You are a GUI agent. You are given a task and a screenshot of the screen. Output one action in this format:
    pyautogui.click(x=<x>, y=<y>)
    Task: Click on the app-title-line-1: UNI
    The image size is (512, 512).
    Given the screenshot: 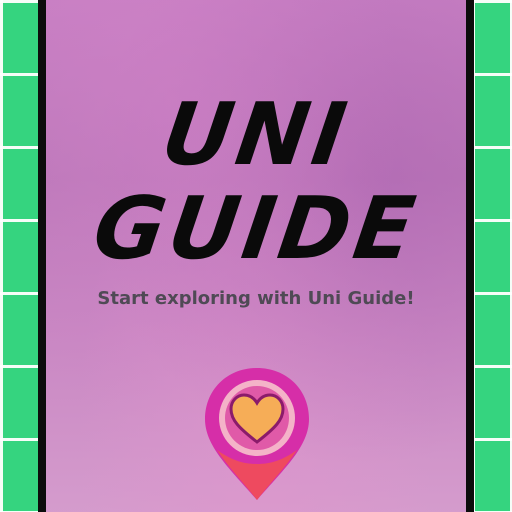 What is the action you would take?
    pyautogui.click(x=256, y=135)
    